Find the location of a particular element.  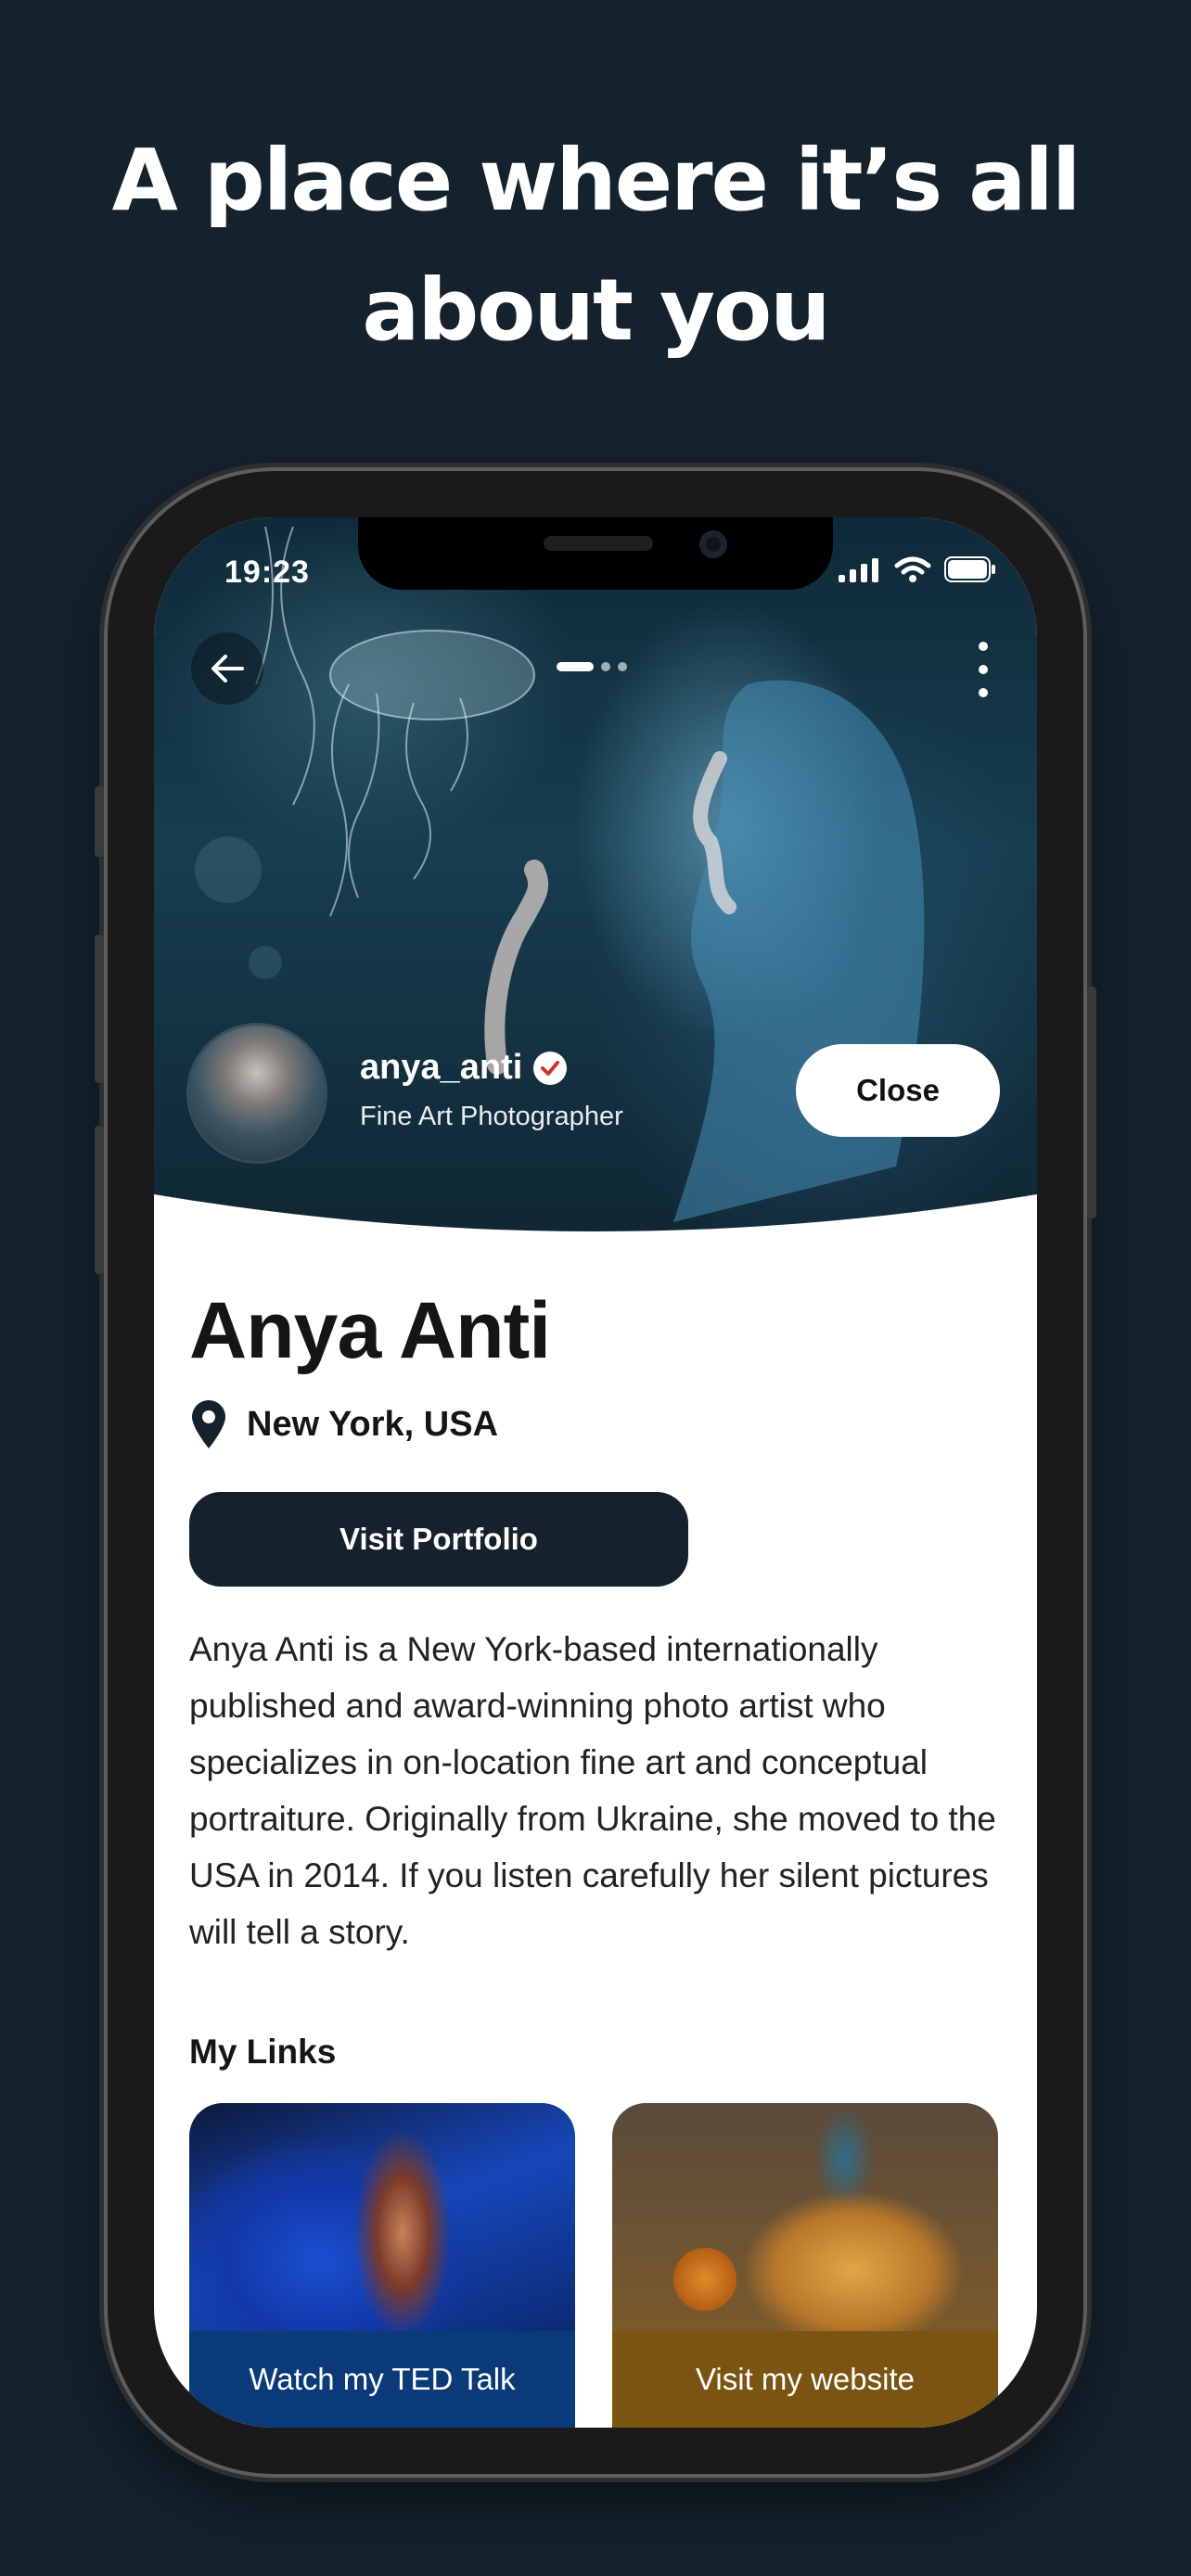

username: anya_anti is located at coordinates (441, 1067).